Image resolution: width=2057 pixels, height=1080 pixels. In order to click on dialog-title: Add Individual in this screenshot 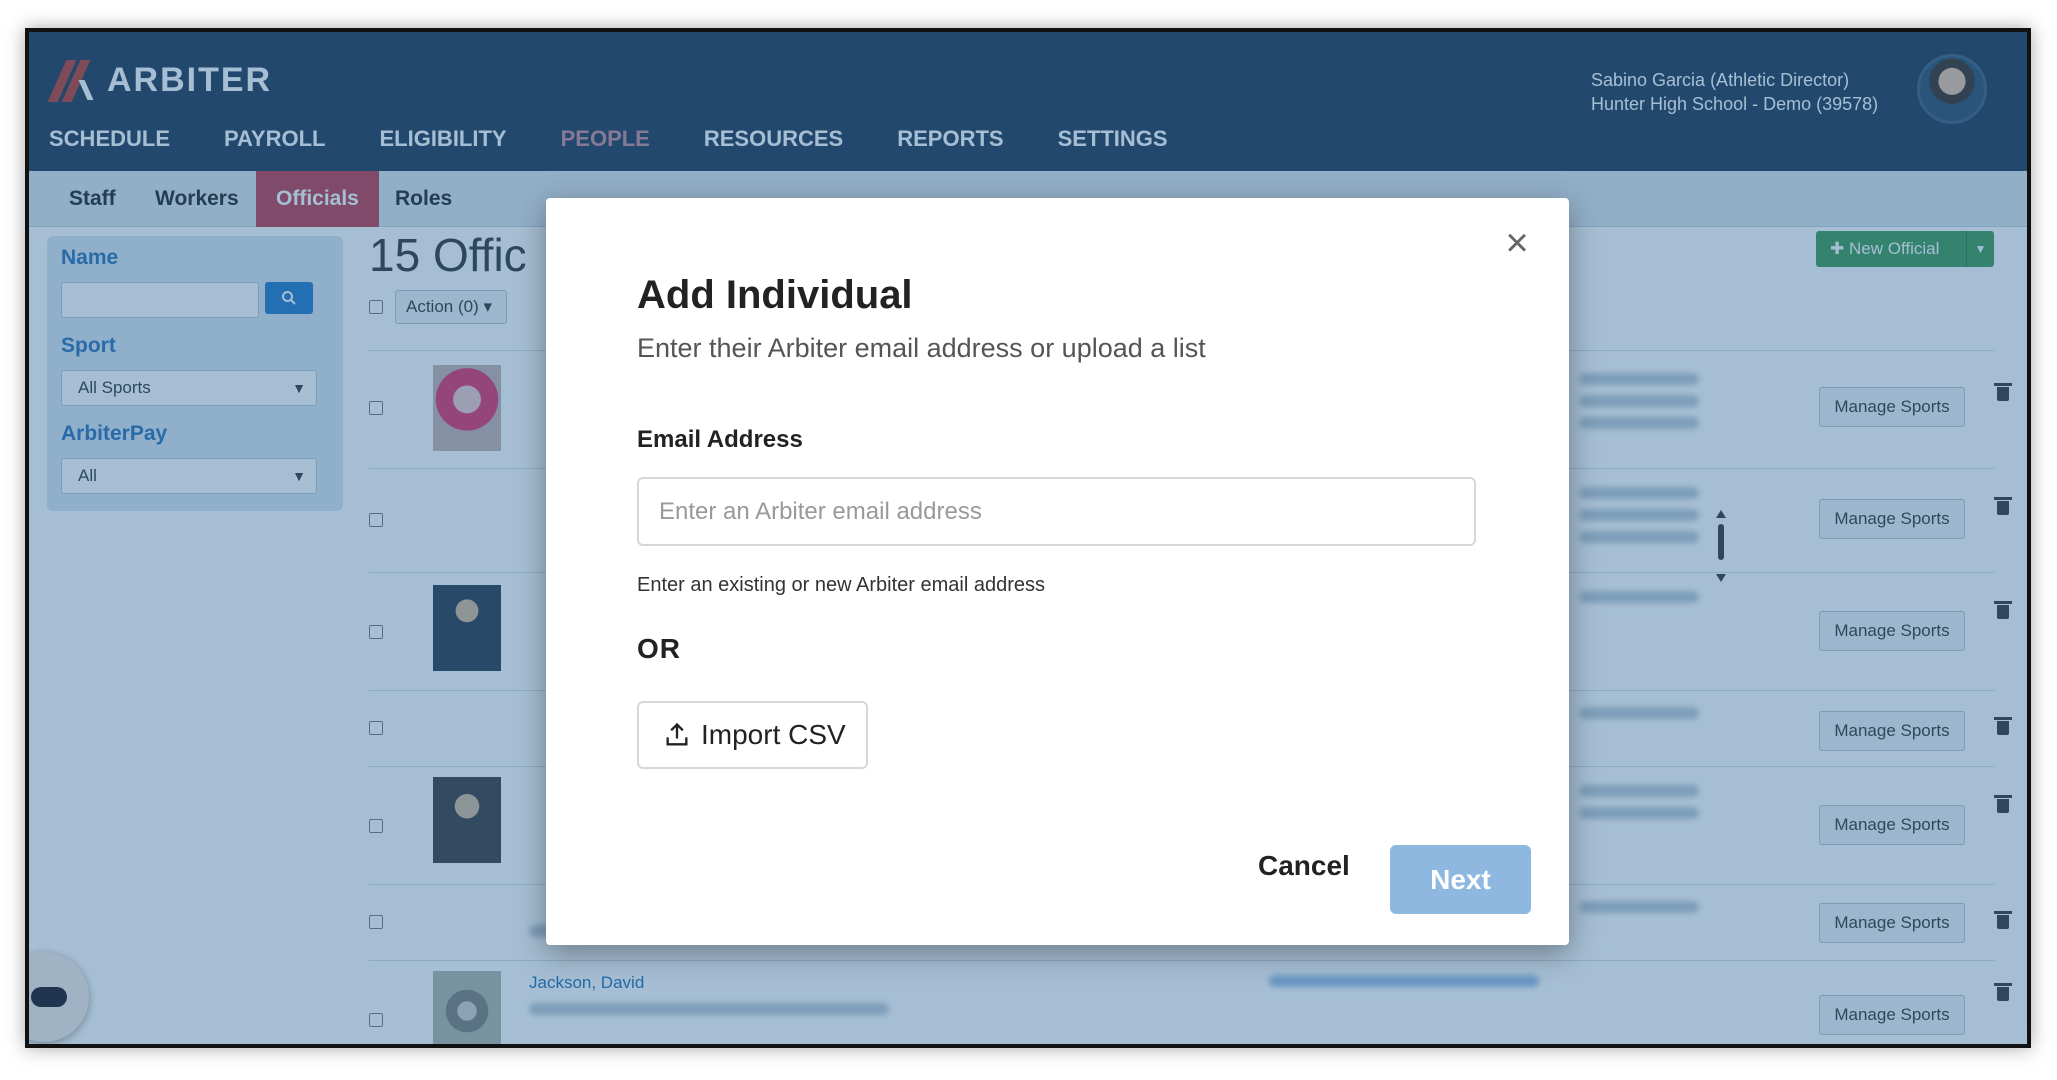, I will do `click(775, 295)`.